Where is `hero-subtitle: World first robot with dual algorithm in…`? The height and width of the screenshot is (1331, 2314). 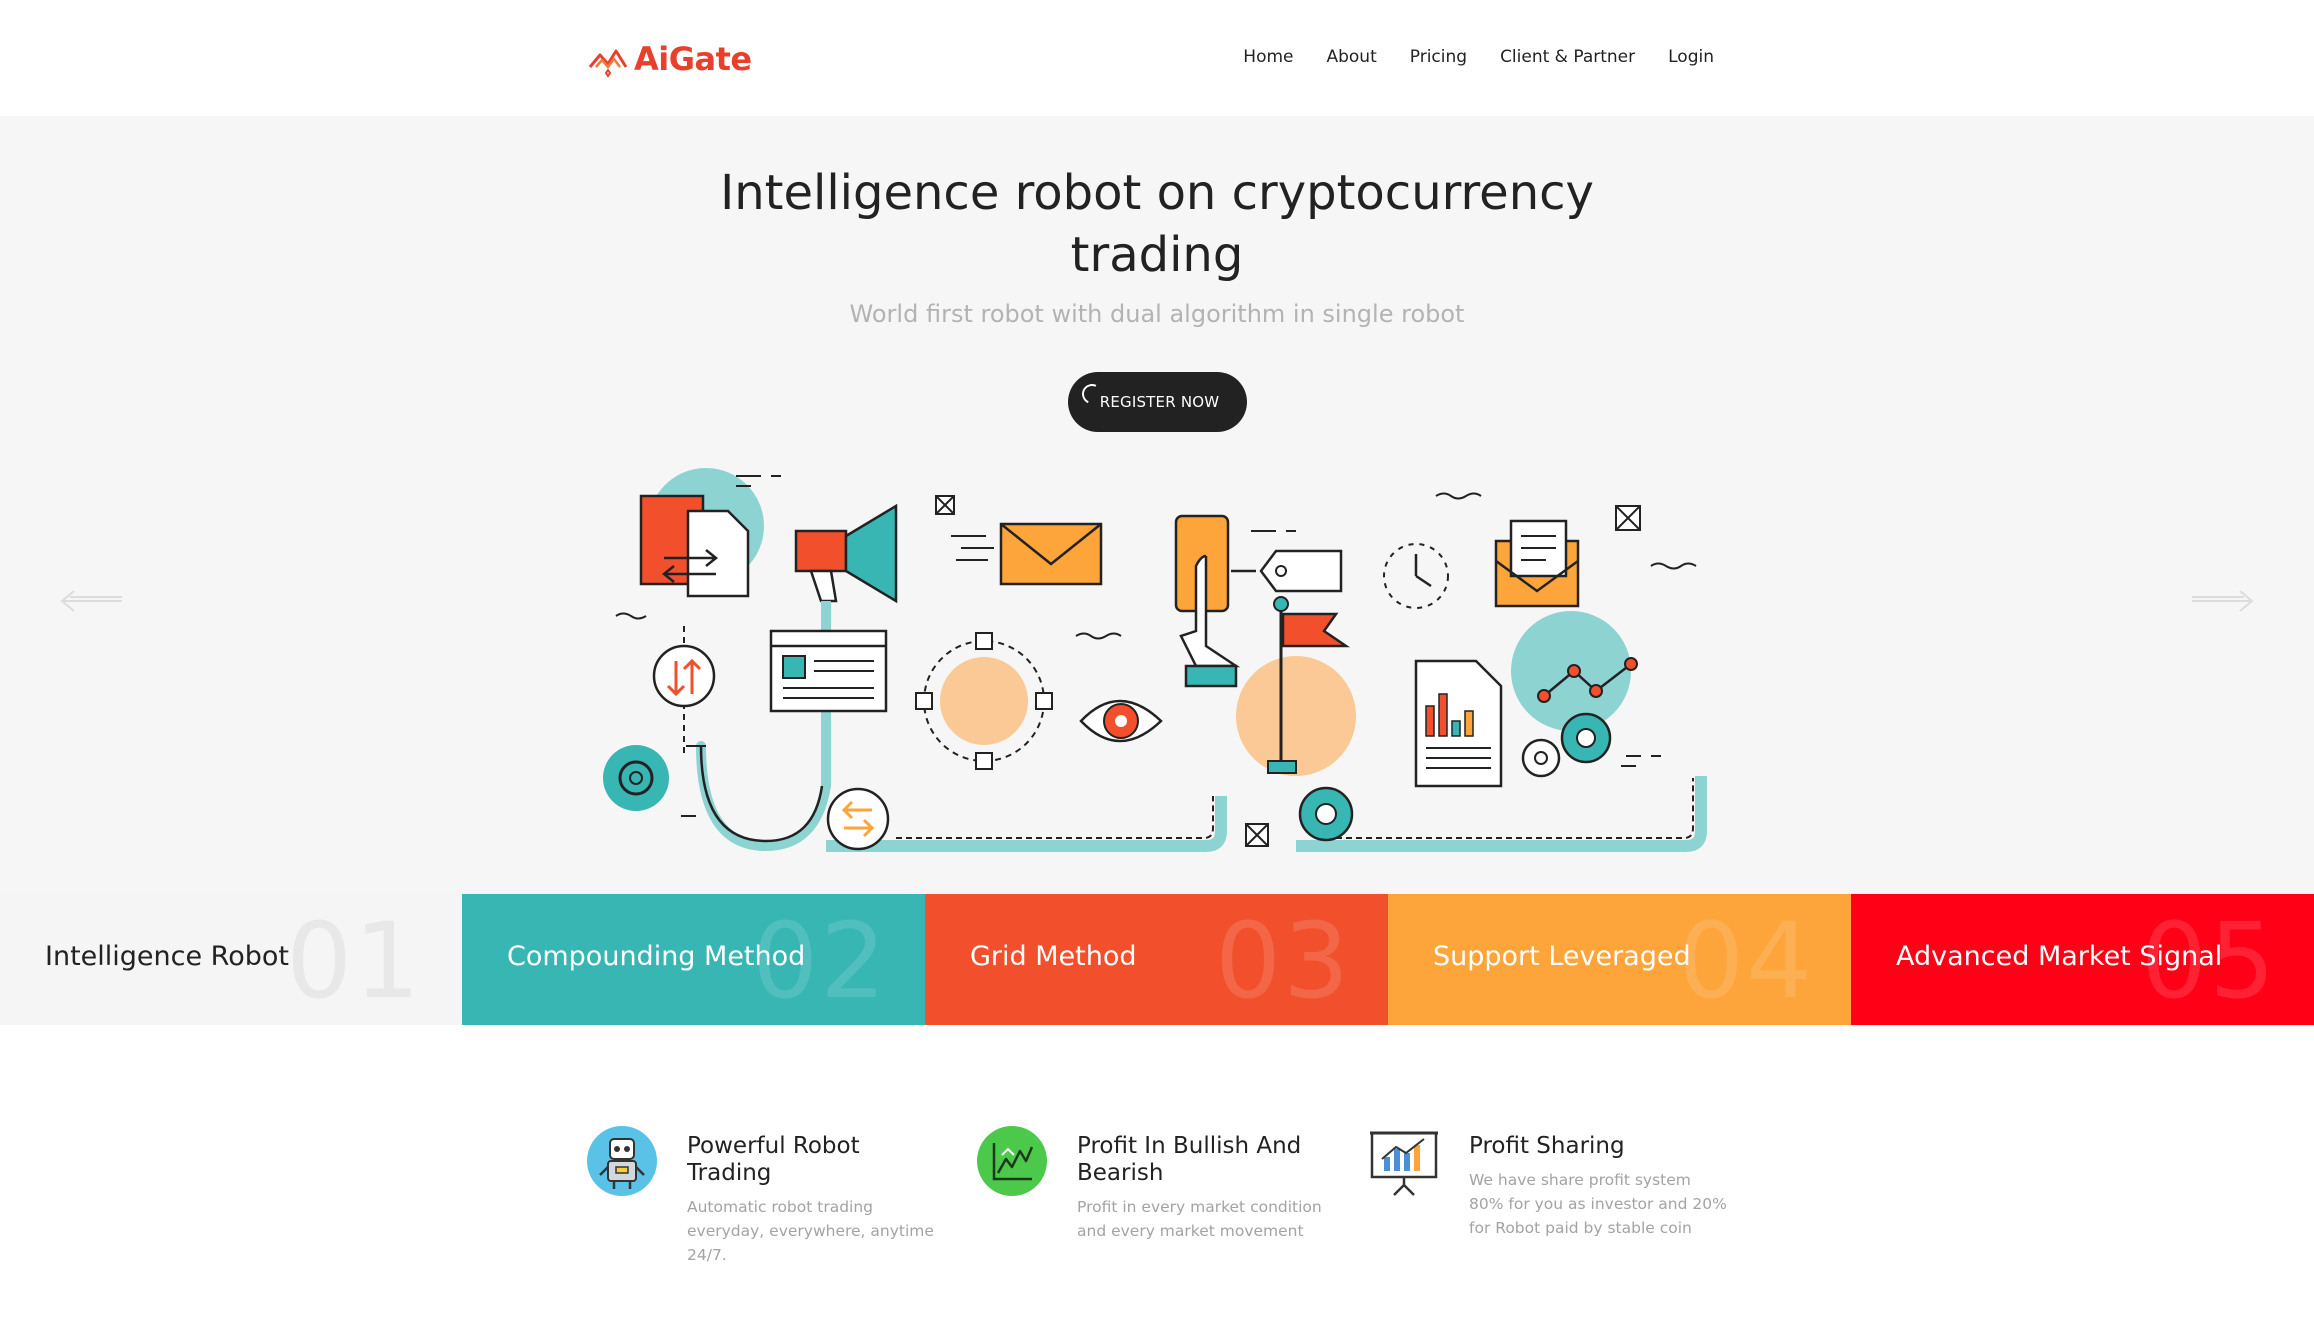
hero-subtitle: World first robot with dual algorithm in… is located at coordinates (1157, 314).